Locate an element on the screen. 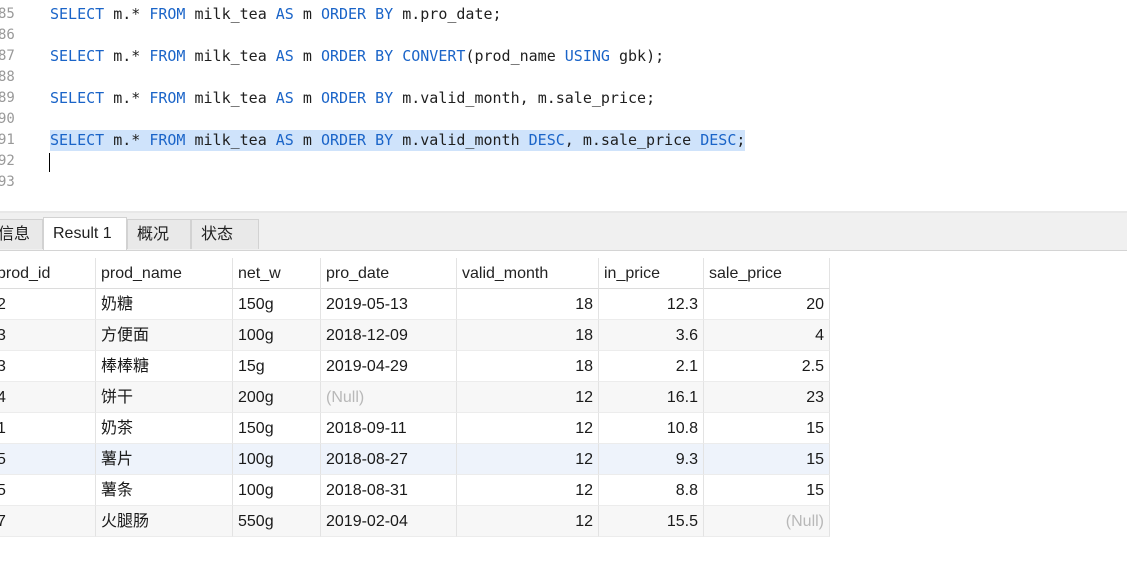 The image size is (1127, 572). cell-pro_date: 2019-02-04 is located at coordinates (389, 521).